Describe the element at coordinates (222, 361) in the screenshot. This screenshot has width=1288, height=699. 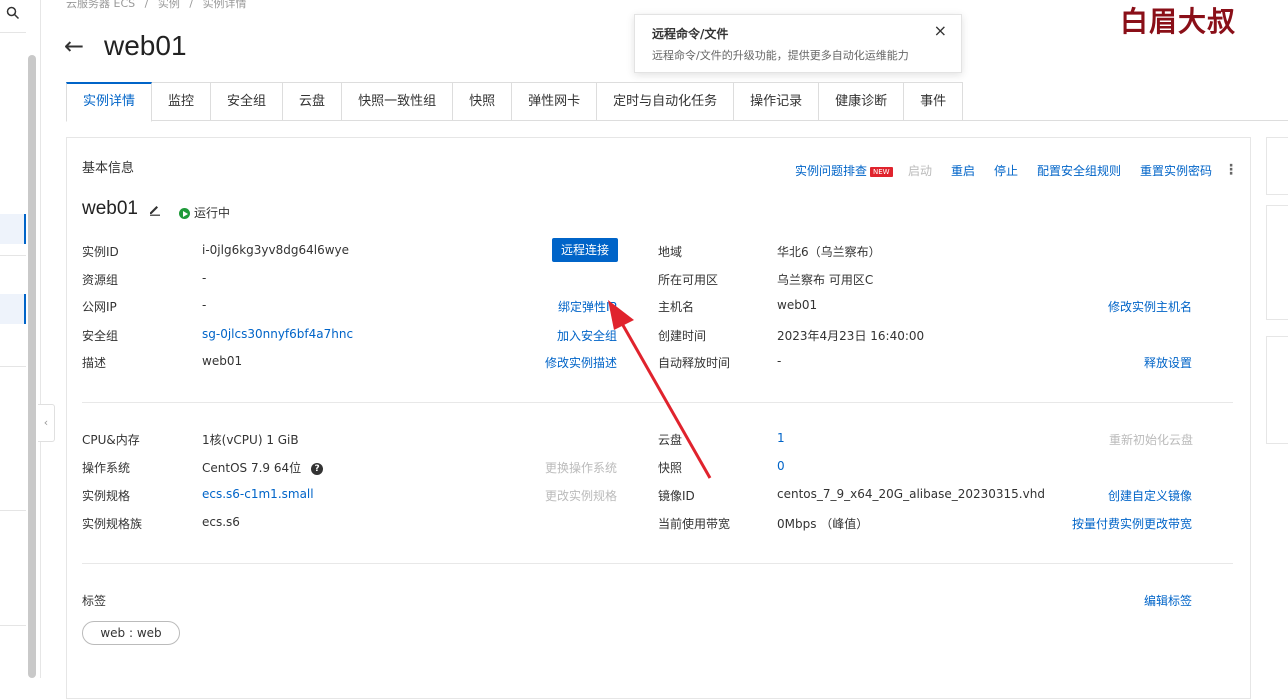
I see `value-description: web01` at that location.